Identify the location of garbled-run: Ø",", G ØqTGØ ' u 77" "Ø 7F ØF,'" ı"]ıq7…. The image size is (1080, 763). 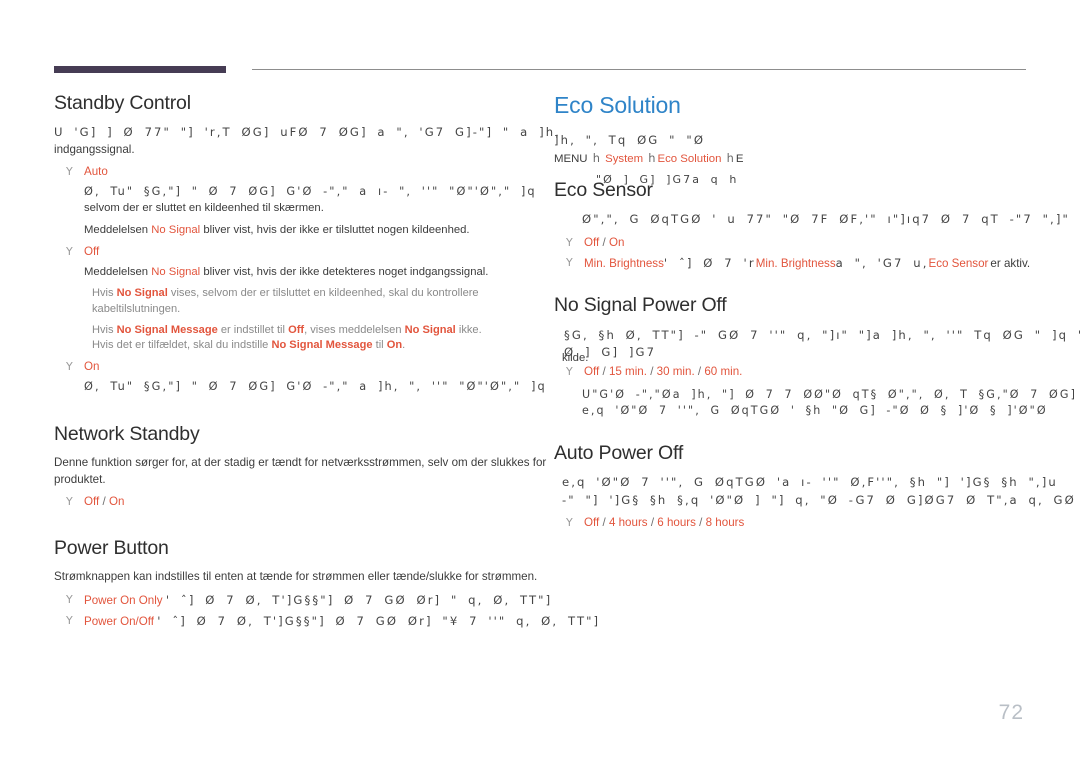
(826, 219).